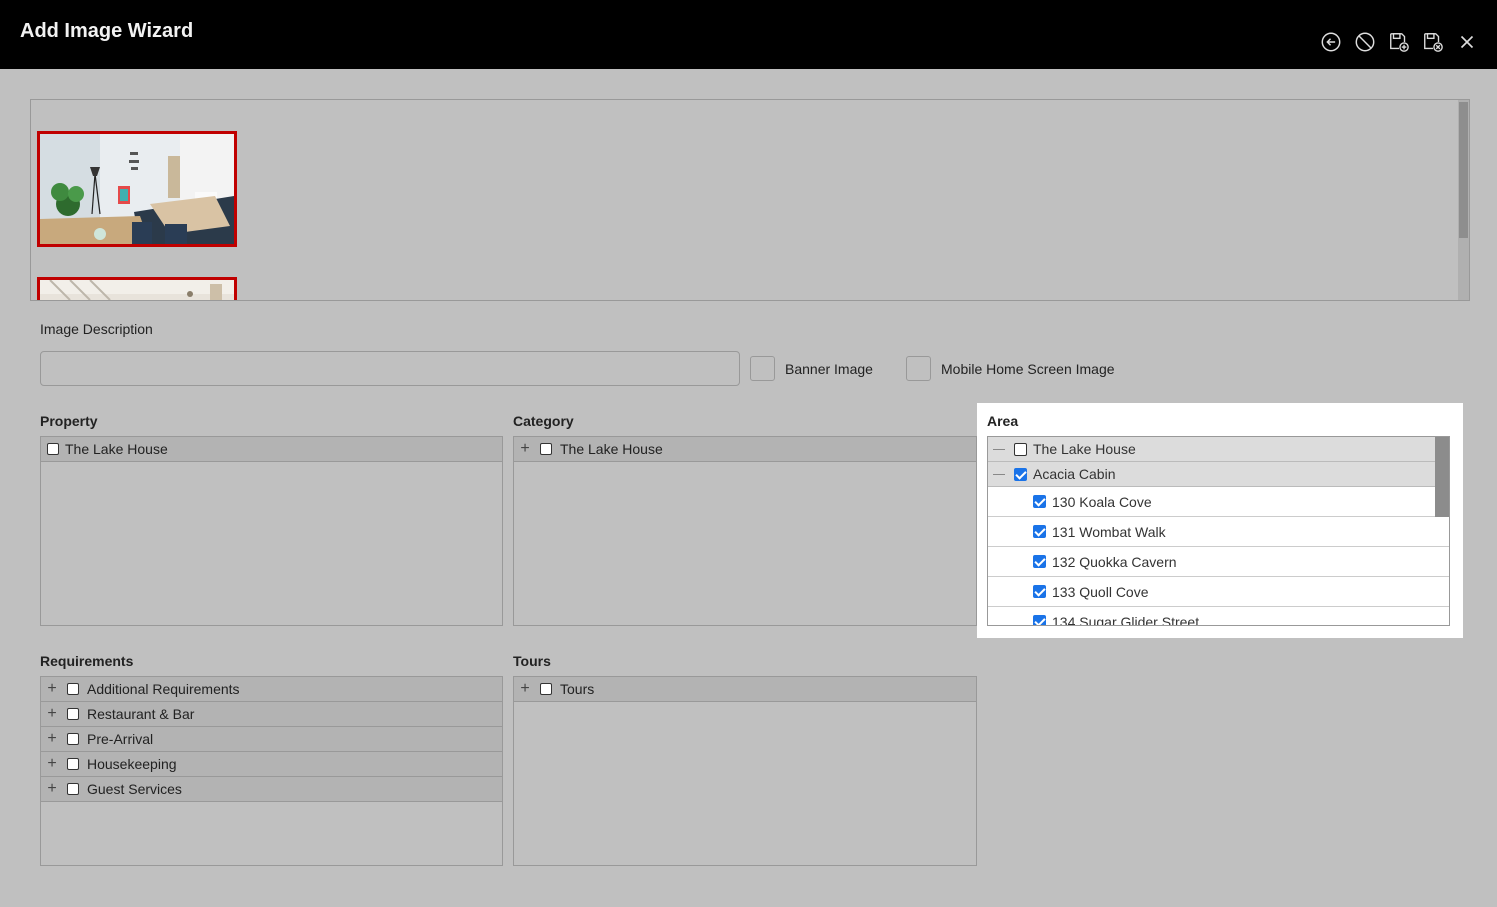 The height and width of the screenshot is (907, 1497). Describe the element at coordinates (1365, 42) in the screenshot. I see `cancel-icon` at that location.